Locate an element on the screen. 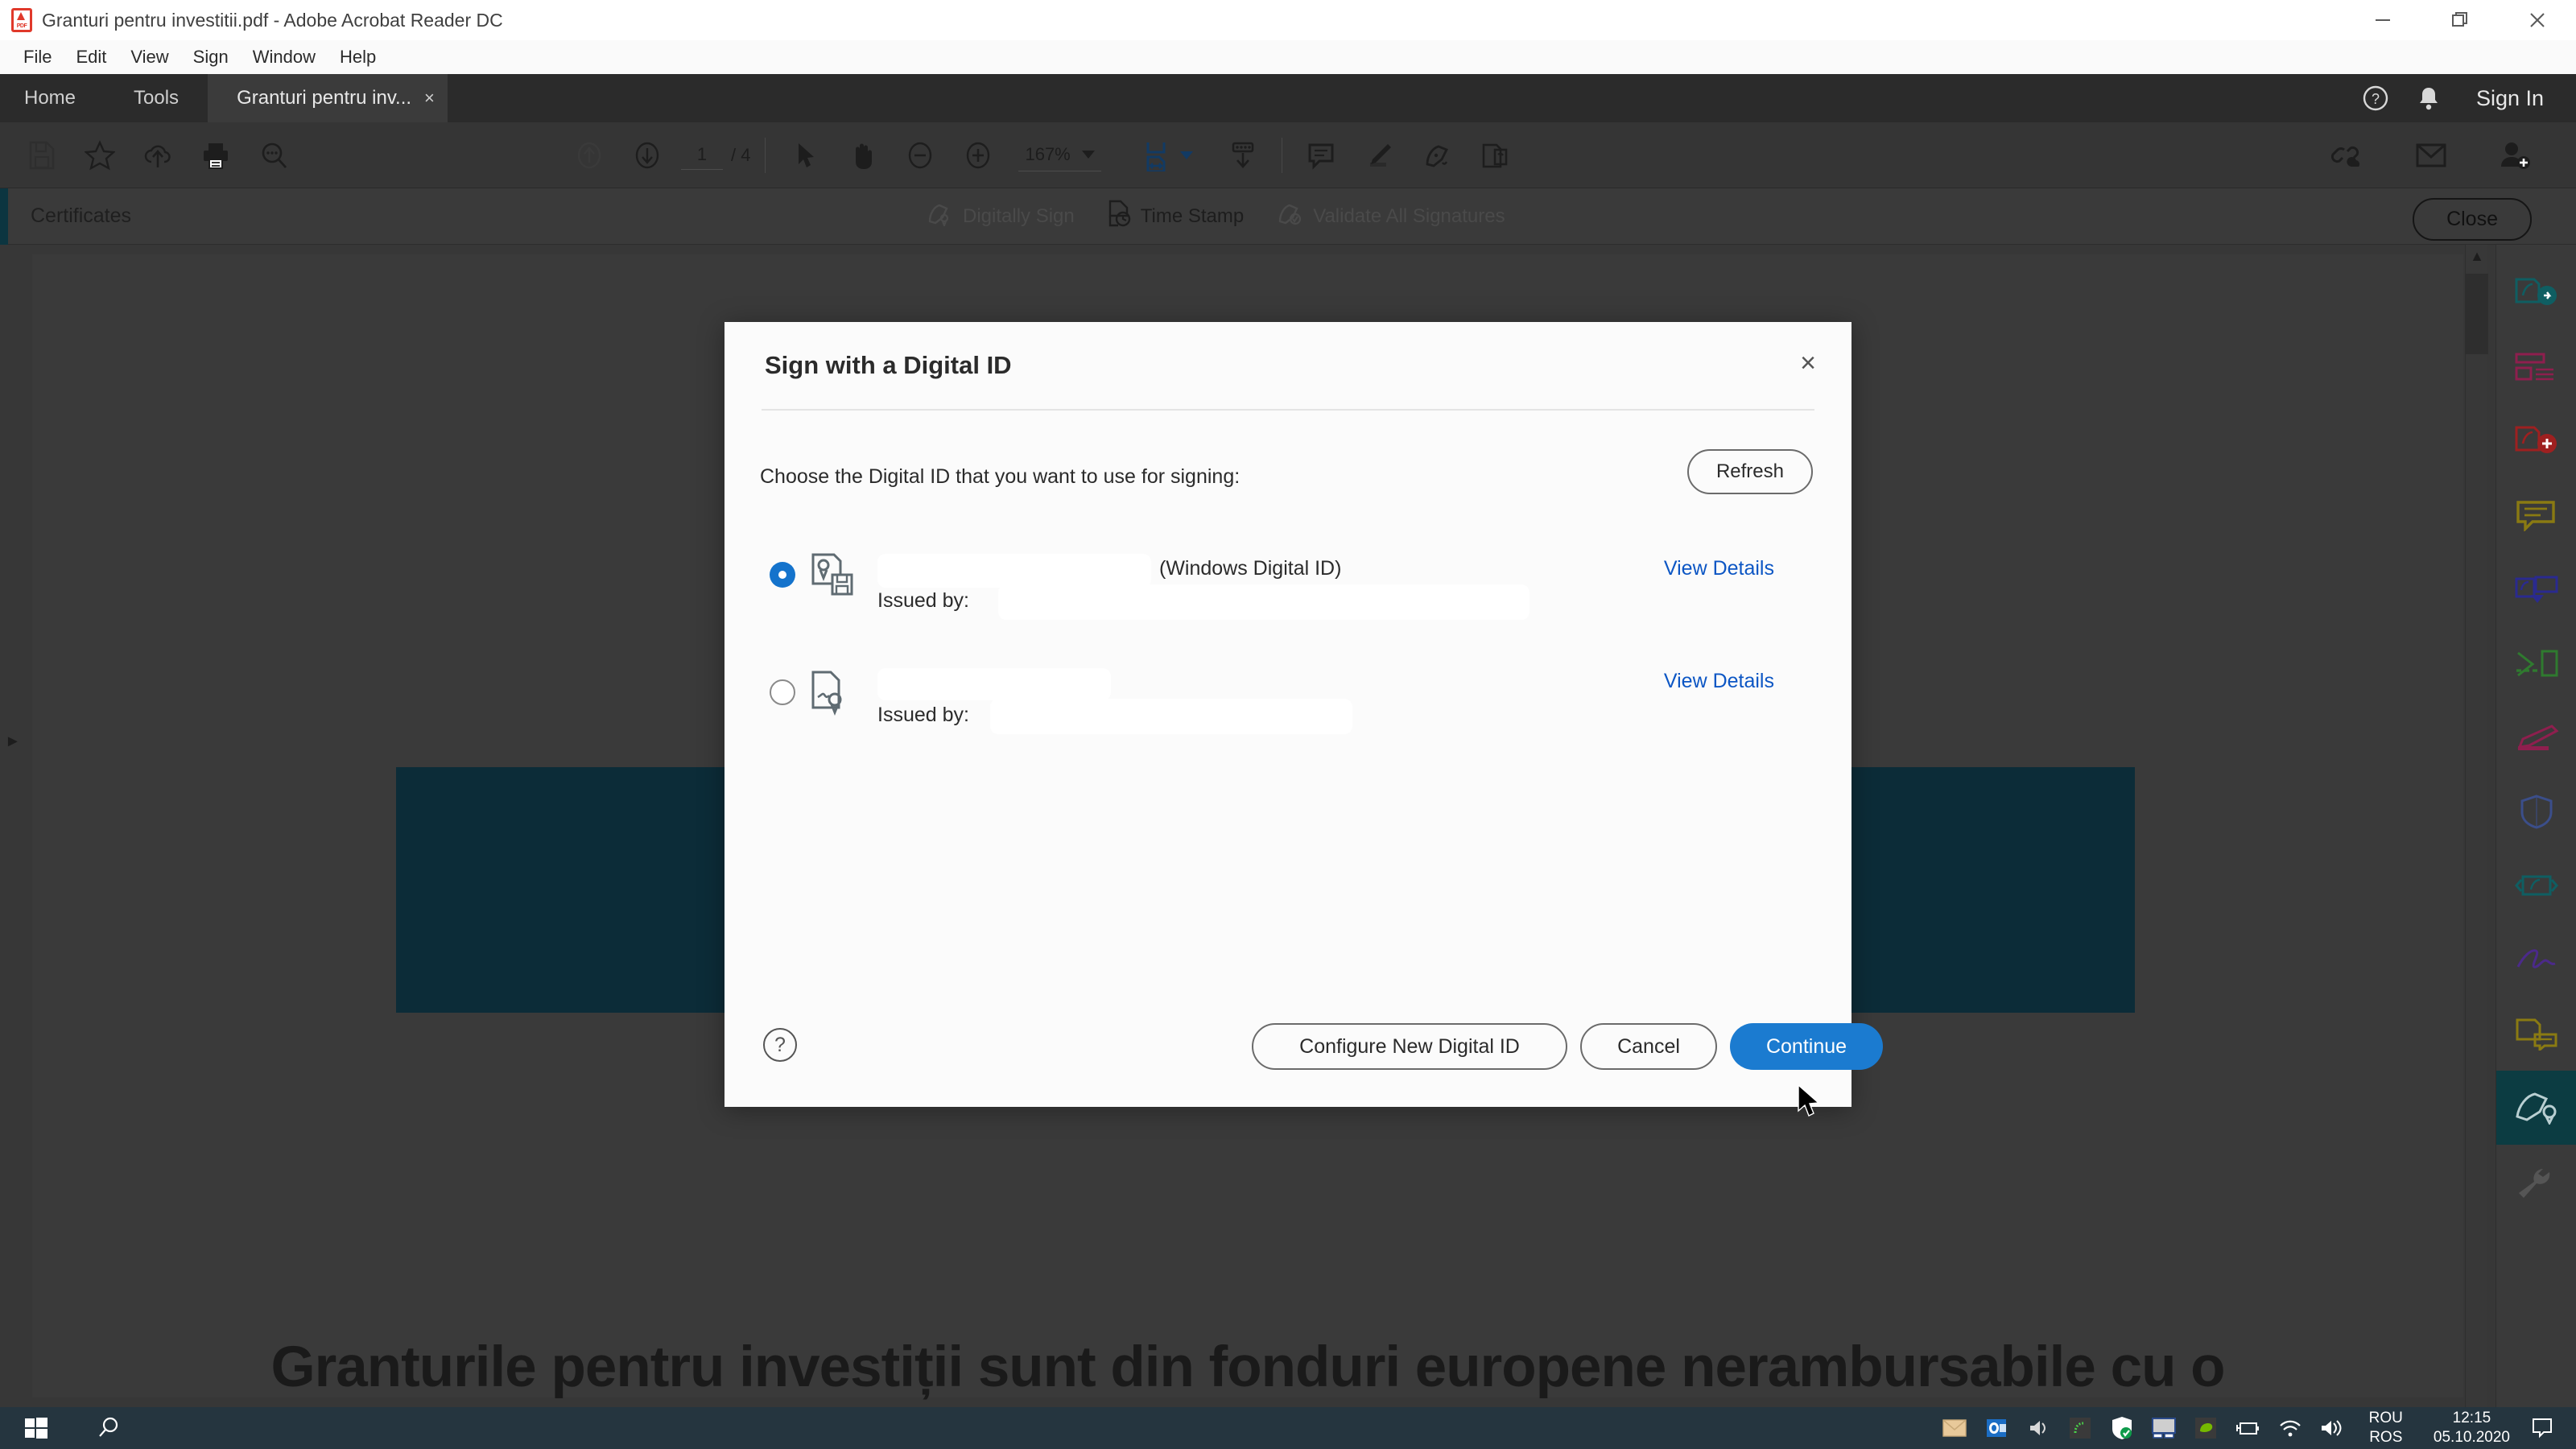 This screenshot has width=2576, height=1449. digital-id-row: Issued by: View Details is located at coordinates (1288, 701).